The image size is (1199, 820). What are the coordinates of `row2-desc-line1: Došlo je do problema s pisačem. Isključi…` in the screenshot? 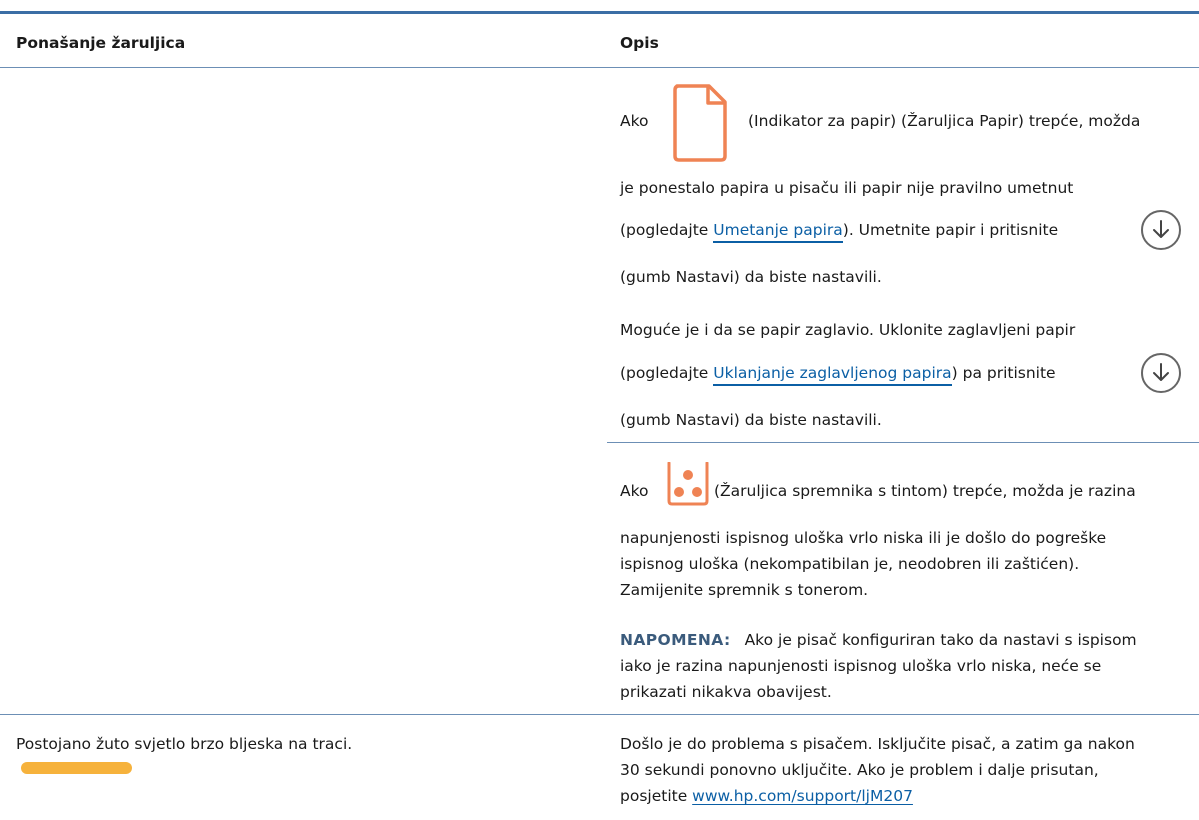 It's located at (877, 744).